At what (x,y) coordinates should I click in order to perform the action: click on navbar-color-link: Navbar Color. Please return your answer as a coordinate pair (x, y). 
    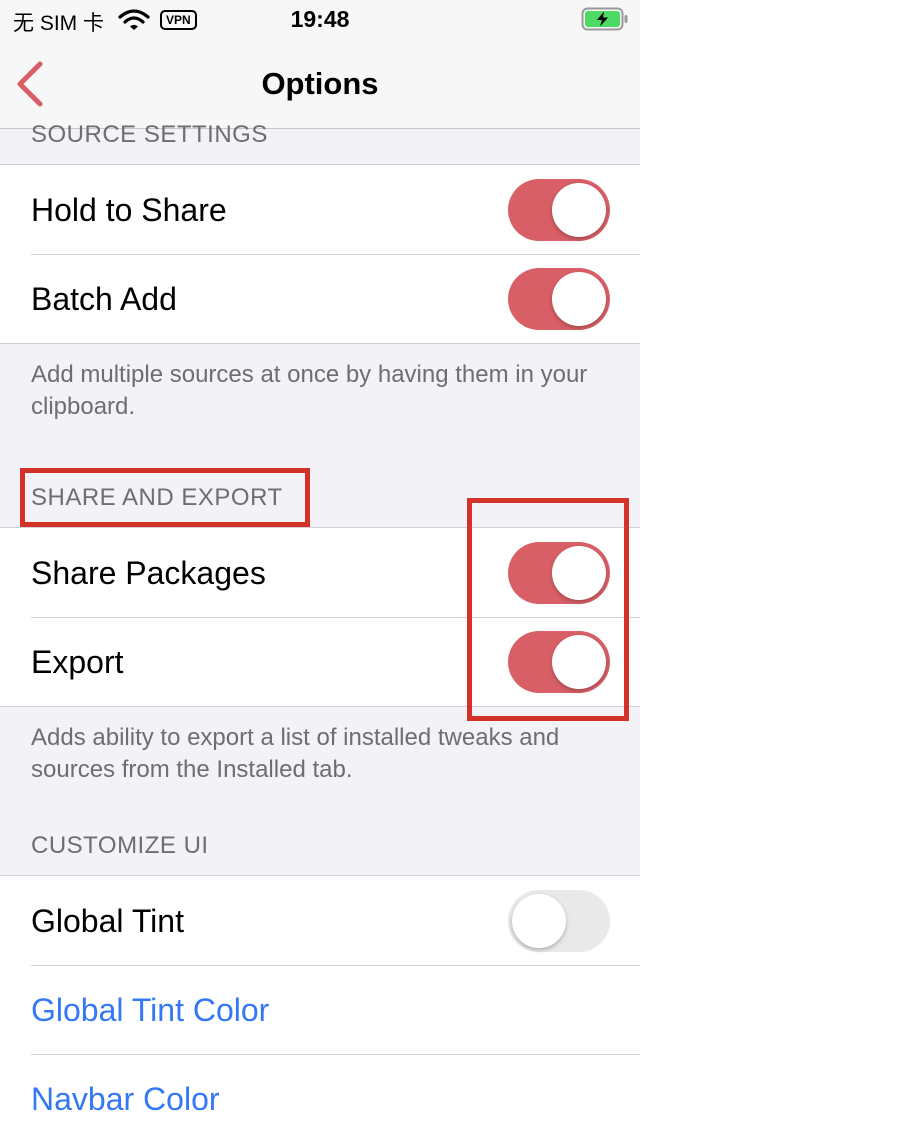
    Looking at the image, I should click on (125, 1099).